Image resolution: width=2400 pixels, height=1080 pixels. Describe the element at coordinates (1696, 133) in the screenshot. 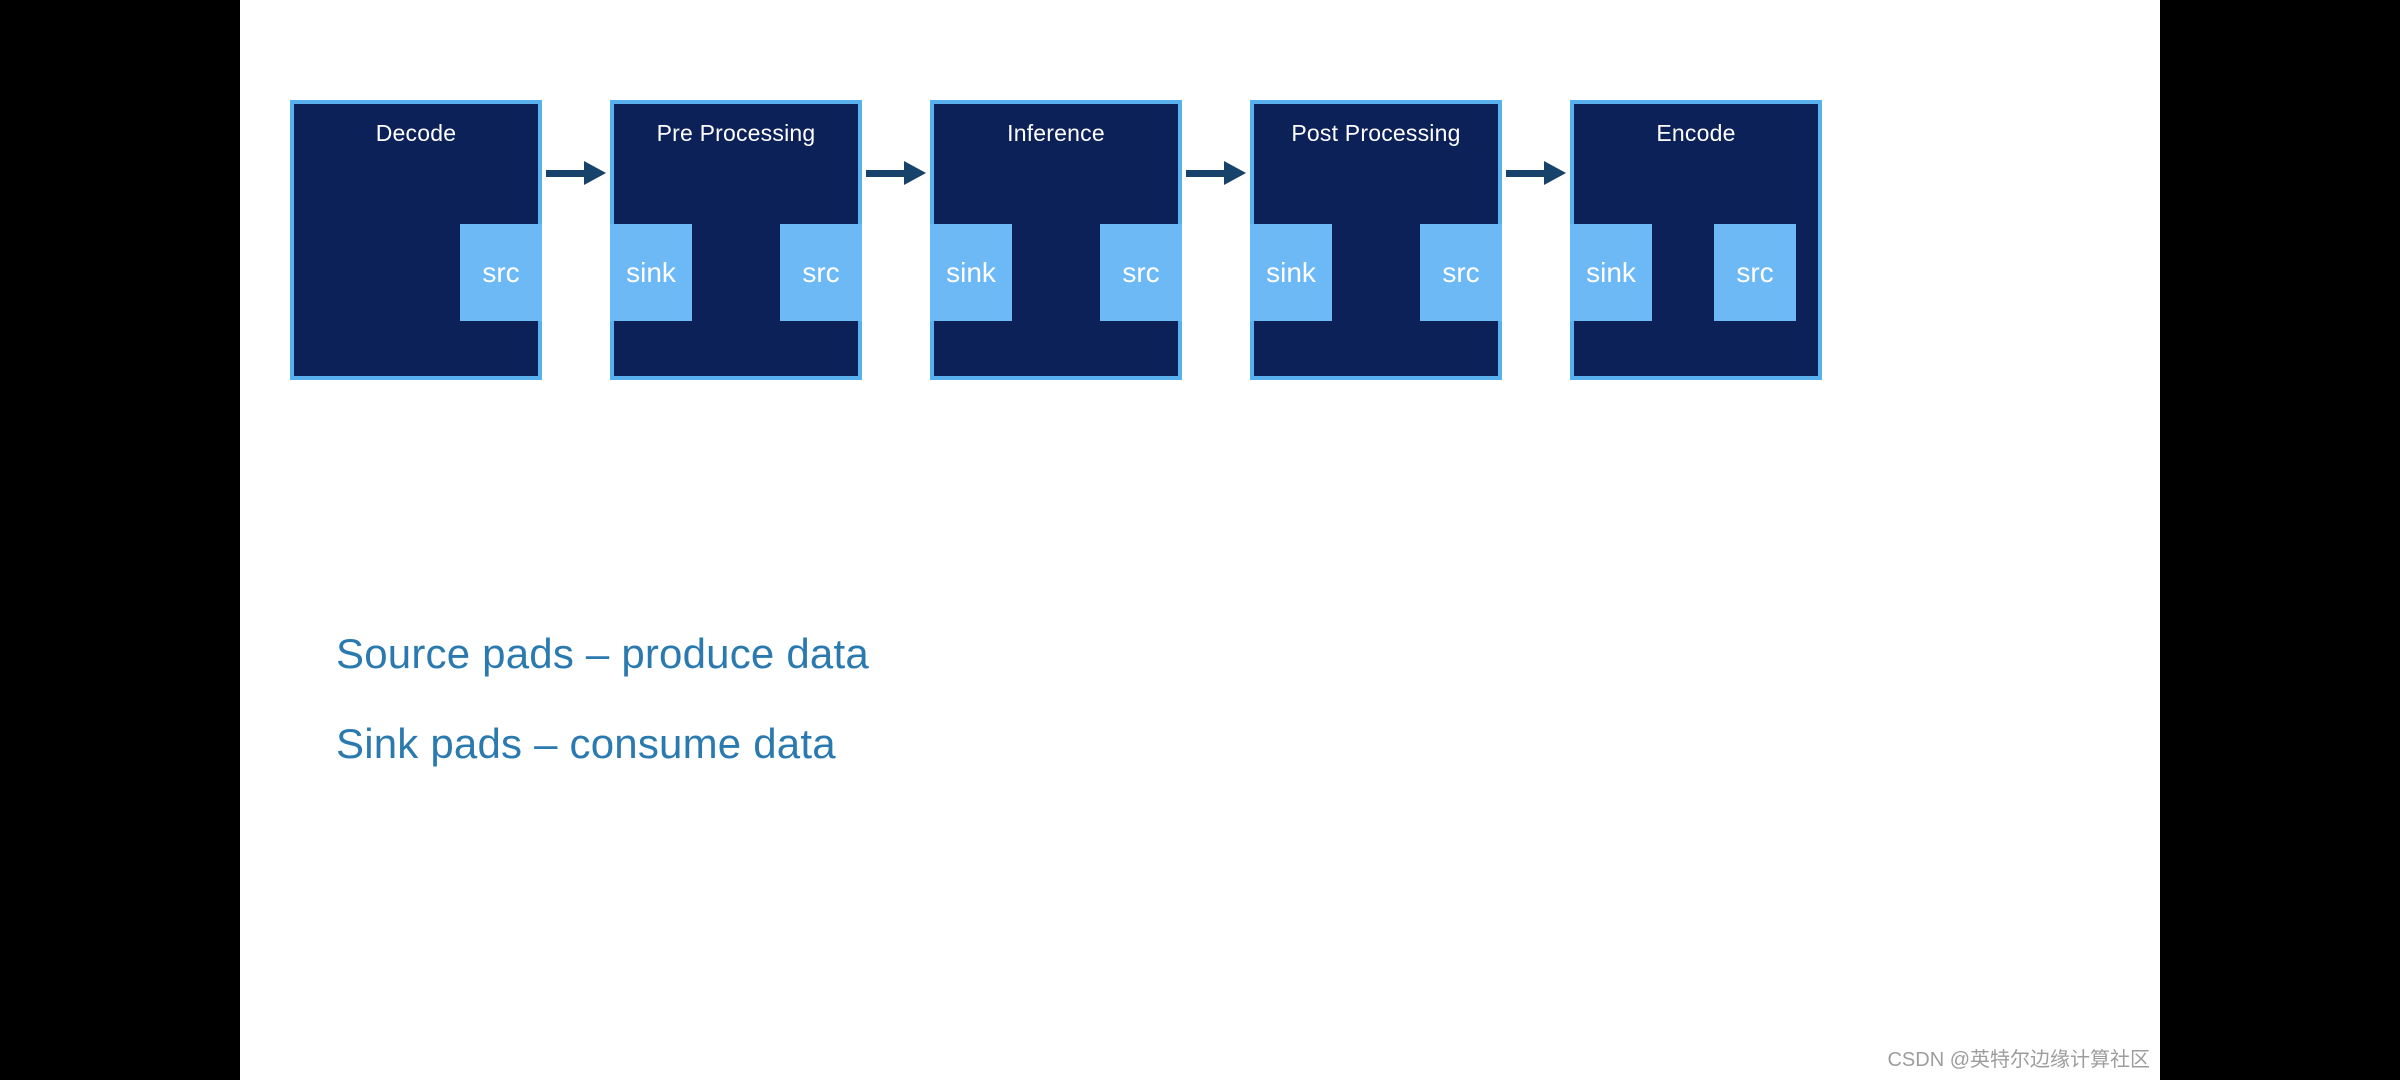

I see `node-title: Encode` at that location.